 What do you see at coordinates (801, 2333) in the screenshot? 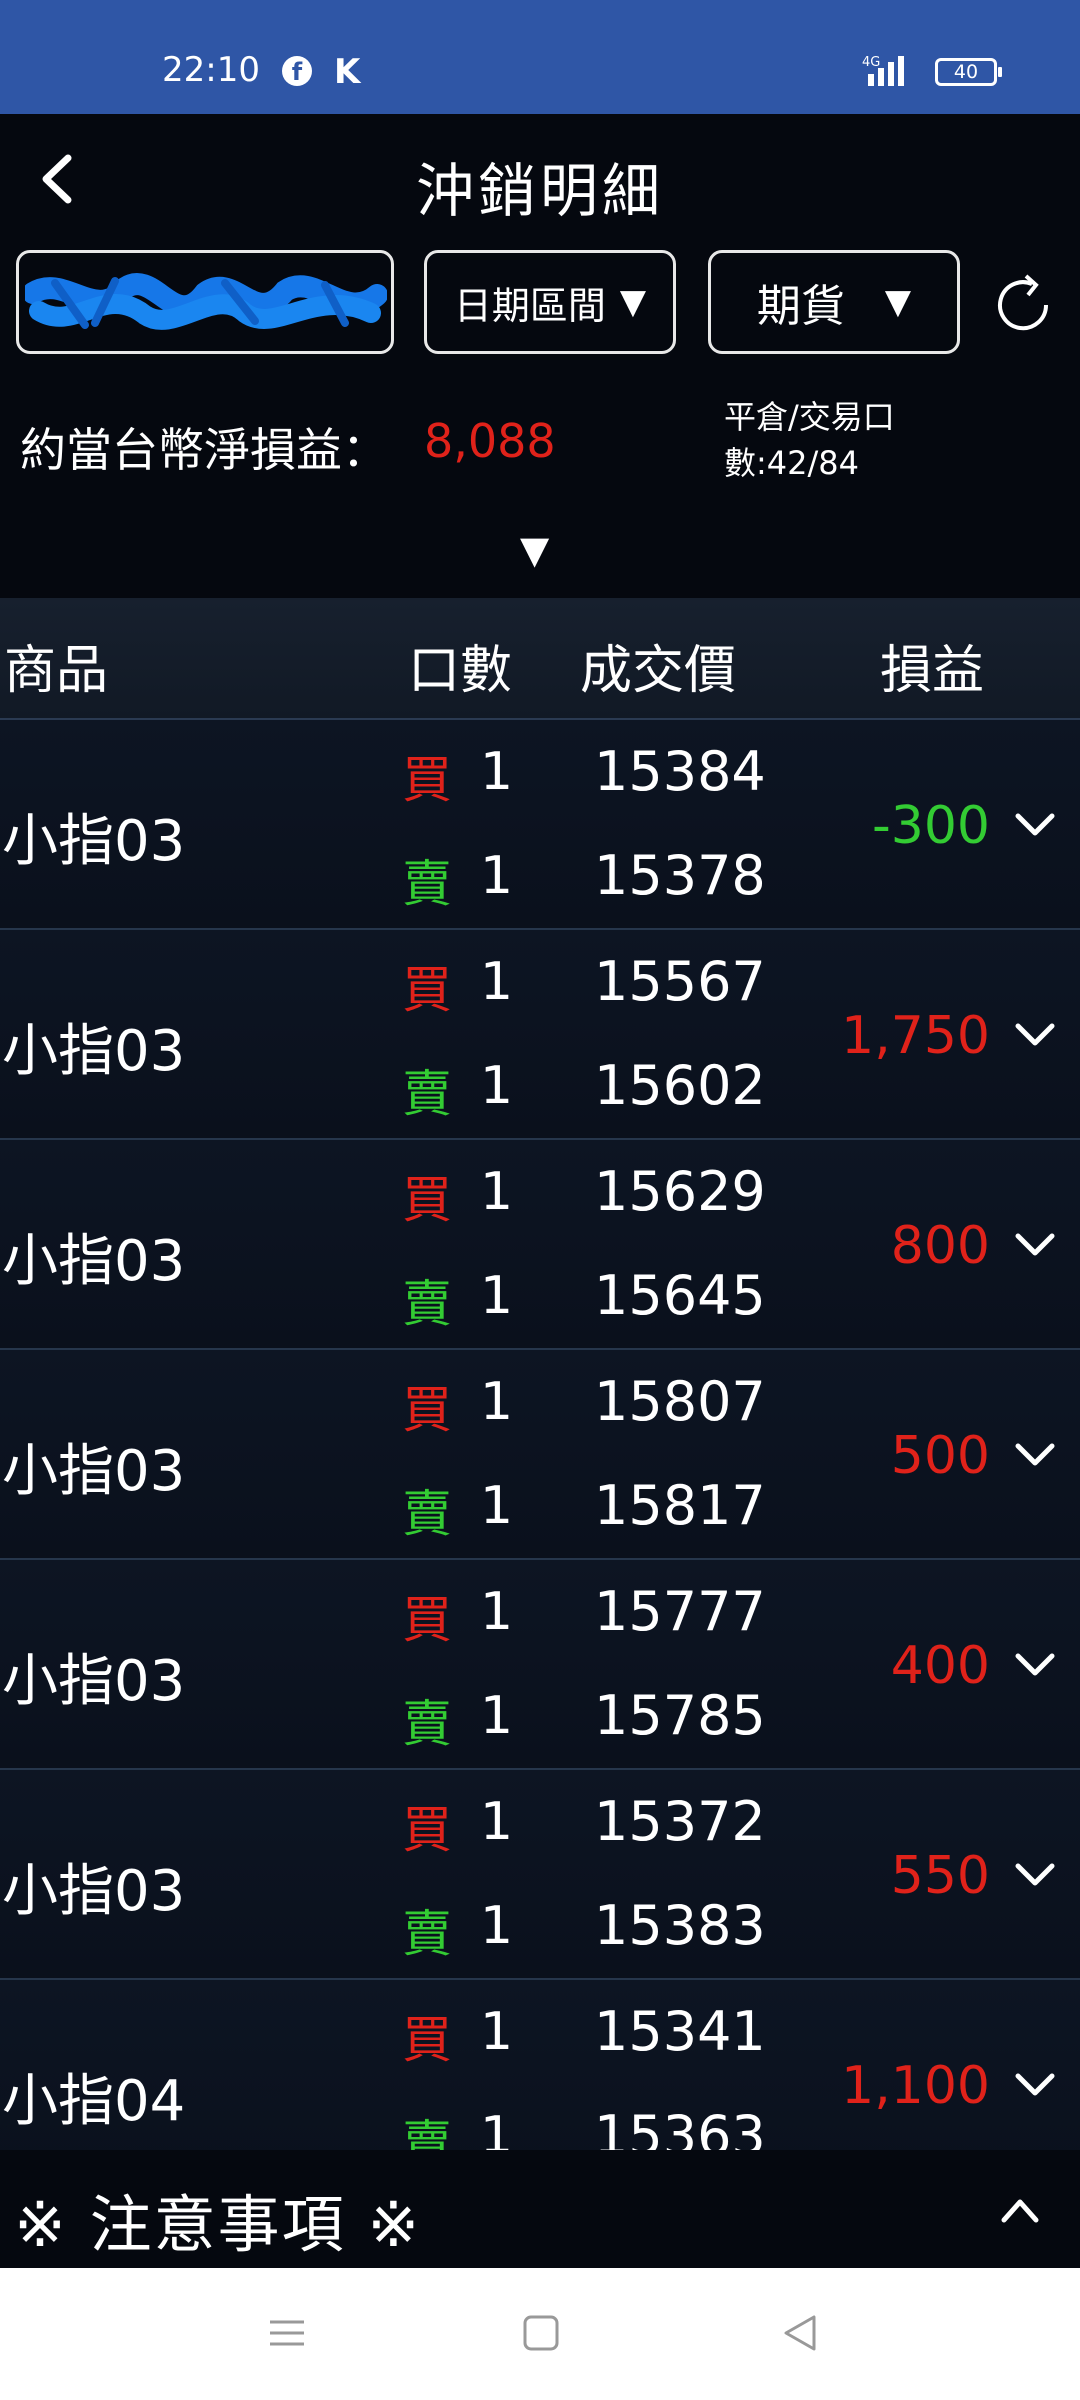
I see `back-triangle-icon` at bounding box center [801, 2333].